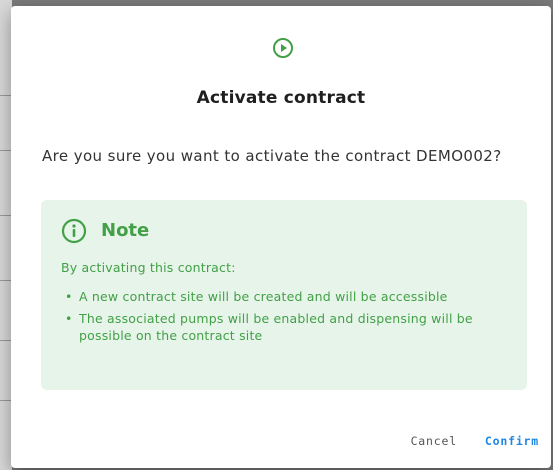 This screenshot has width=553, height=470. I want to click on info-circle-icon, so click(74, 231).